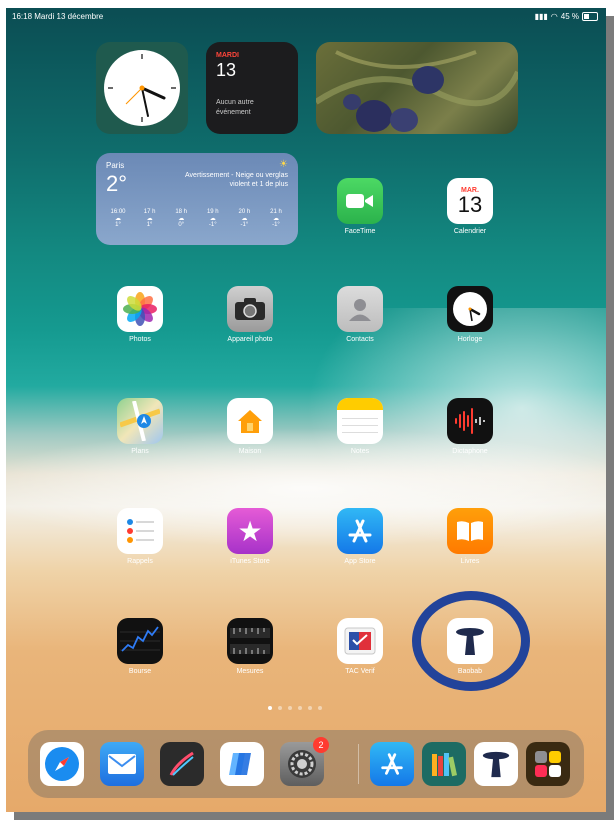 Image resolution: width=614 pixels, height=825 pixels. I want to click on baobab-tree-icon, so click(496, 764).